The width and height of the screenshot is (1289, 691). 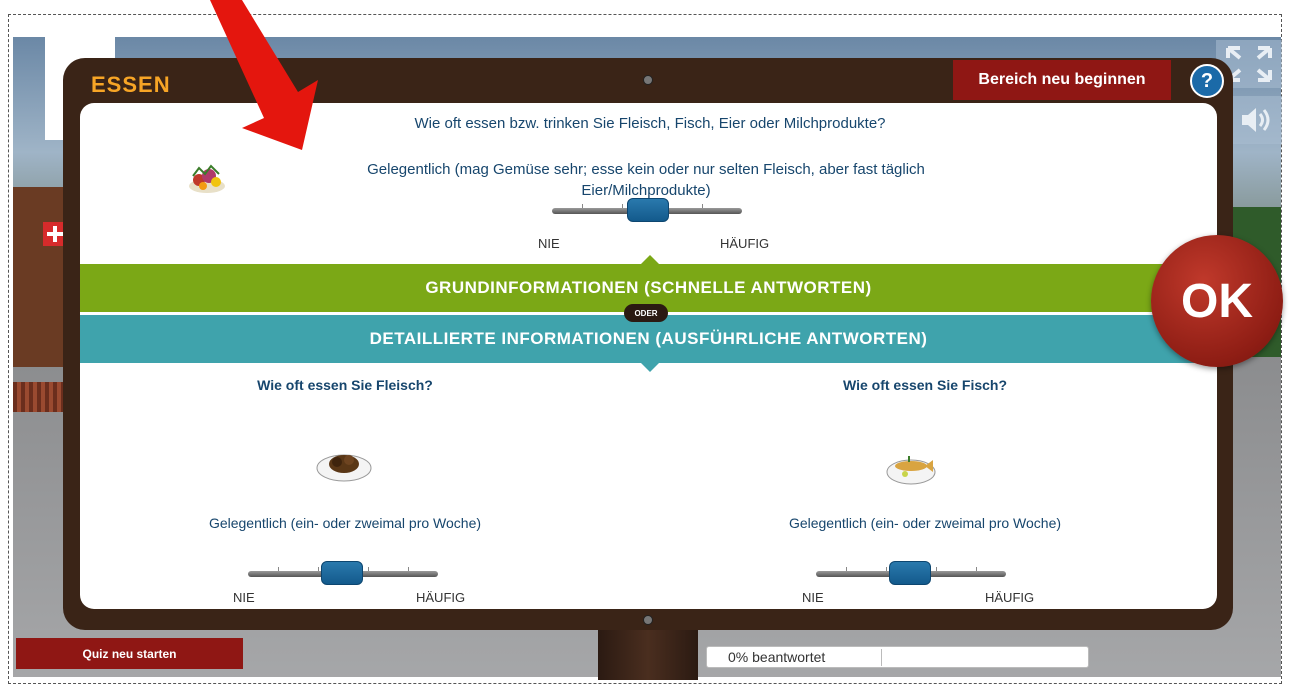 What do you see at coordinates (745, 243) in the screenshot?
I see `main-slider-max-label: HÄUFIG` at bounding box center [745, 243].